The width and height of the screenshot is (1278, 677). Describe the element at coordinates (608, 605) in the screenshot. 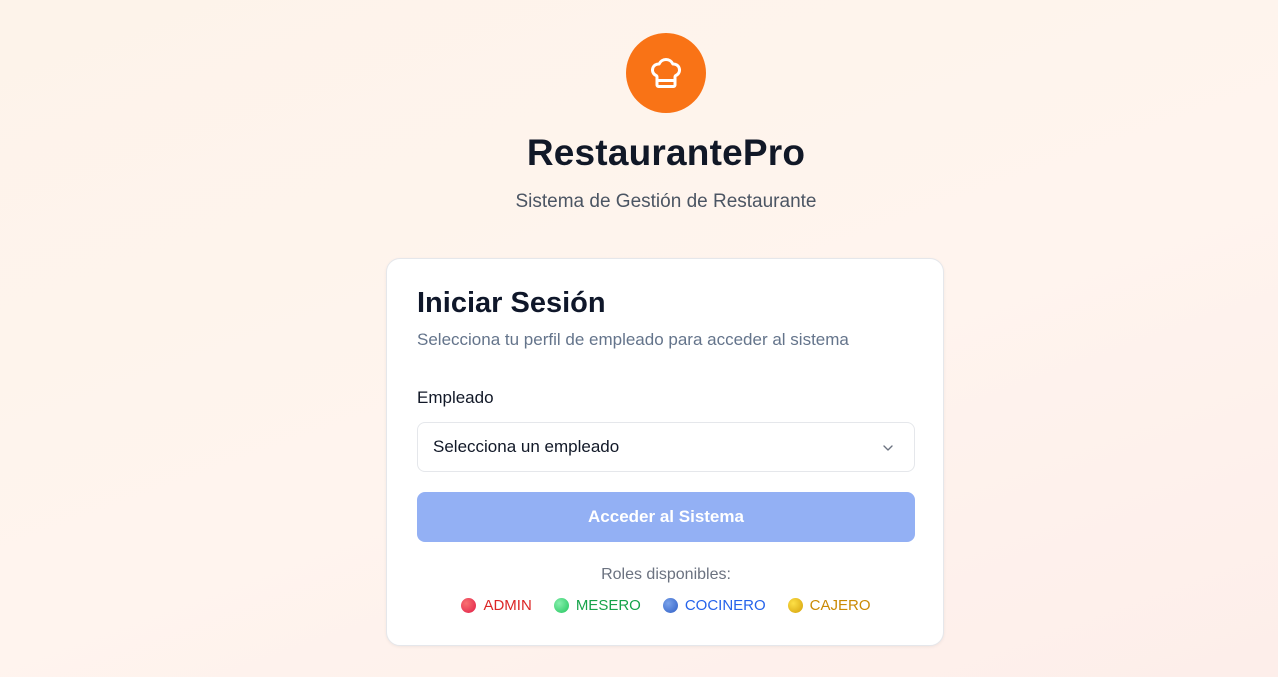

I see `role-label: MESERO` at that location.